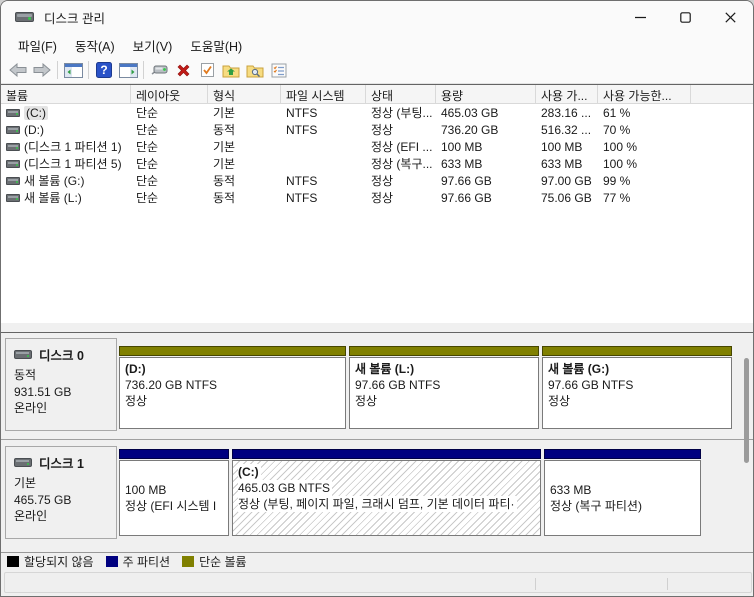 The width and height of the screenshot is (754, 597). I want to click on cell-status: 정상, so click(382, 130).